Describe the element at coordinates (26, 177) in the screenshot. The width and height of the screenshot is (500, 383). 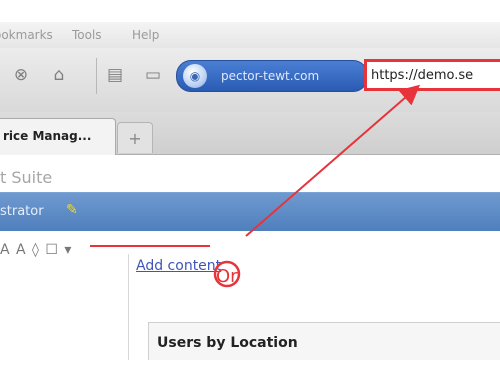
I see `page-title: t Suite` at that location.